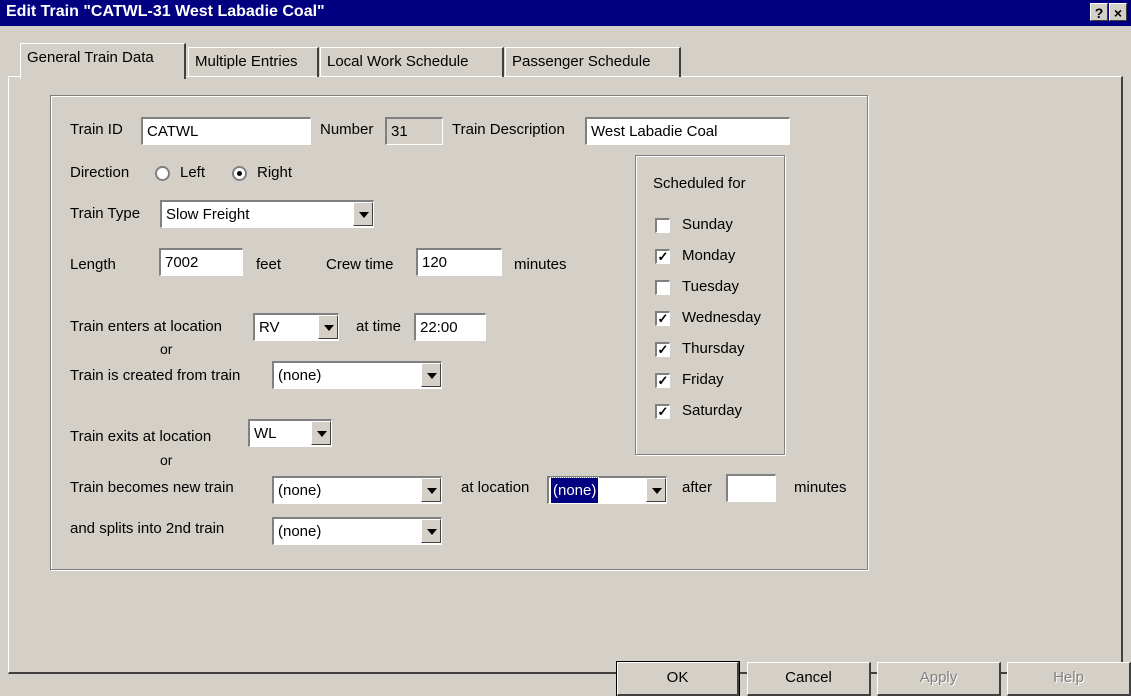 This screenshot has height=696, width=1131. What do you see at coordinates (208, 214) in the screenshot?
I see `train-type-value: Slow Freight` at bounding box center [208, 214].